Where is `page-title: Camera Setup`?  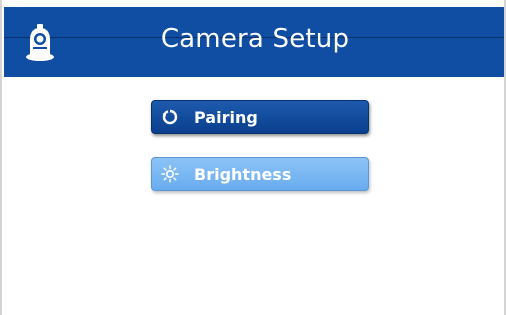
page-title: Camera Setup is located at coordinates (255, 39).